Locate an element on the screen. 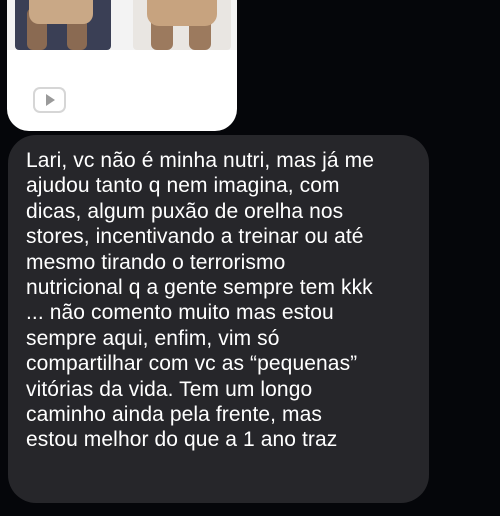 The image size is (500, 516). media-thumbnails is located at coordinates (122, 25).